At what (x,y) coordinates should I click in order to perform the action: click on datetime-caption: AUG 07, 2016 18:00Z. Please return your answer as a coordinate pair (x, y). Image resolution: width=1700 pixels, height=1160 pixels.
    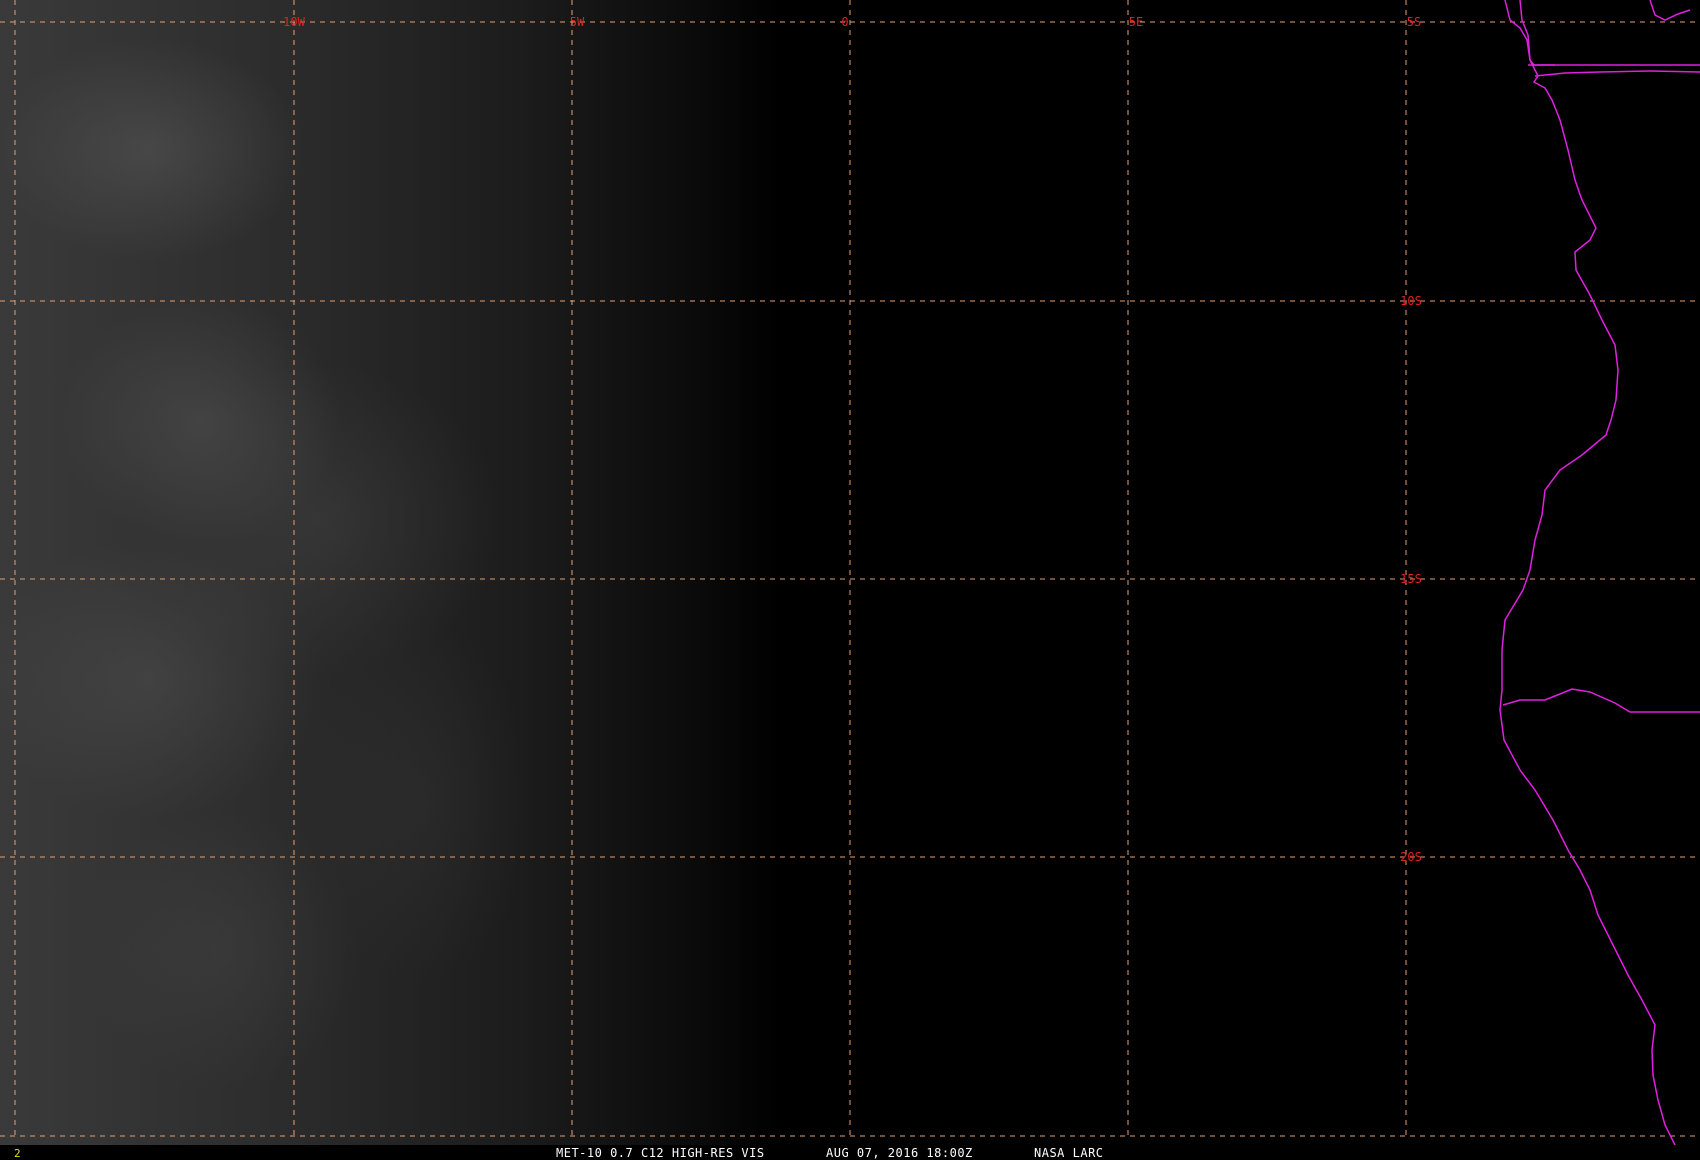
    Looking at the image, I should click on (899, 1153).